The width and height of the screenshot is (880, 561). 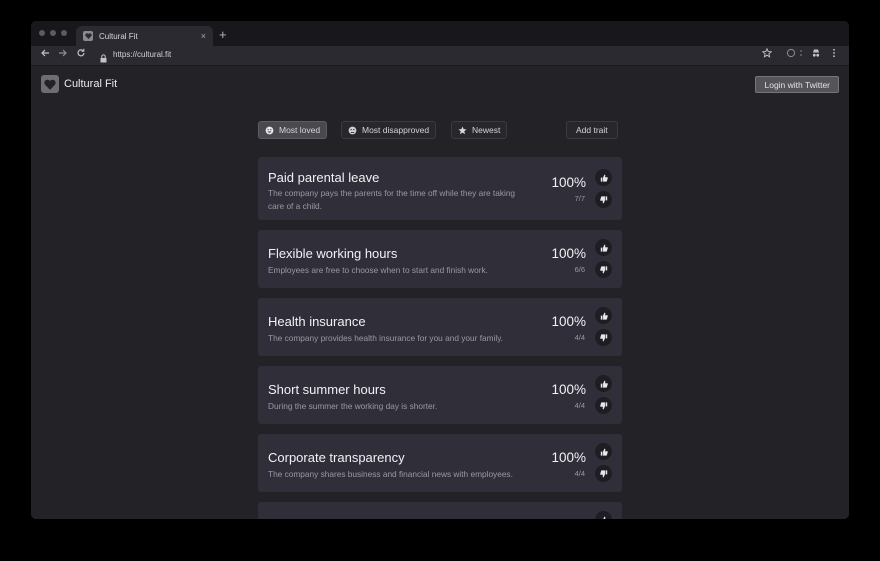 What do you see at coordinates (50, 84) in the screenshot?
I see `heart-logo-icon` at bounding box center [50, 84].